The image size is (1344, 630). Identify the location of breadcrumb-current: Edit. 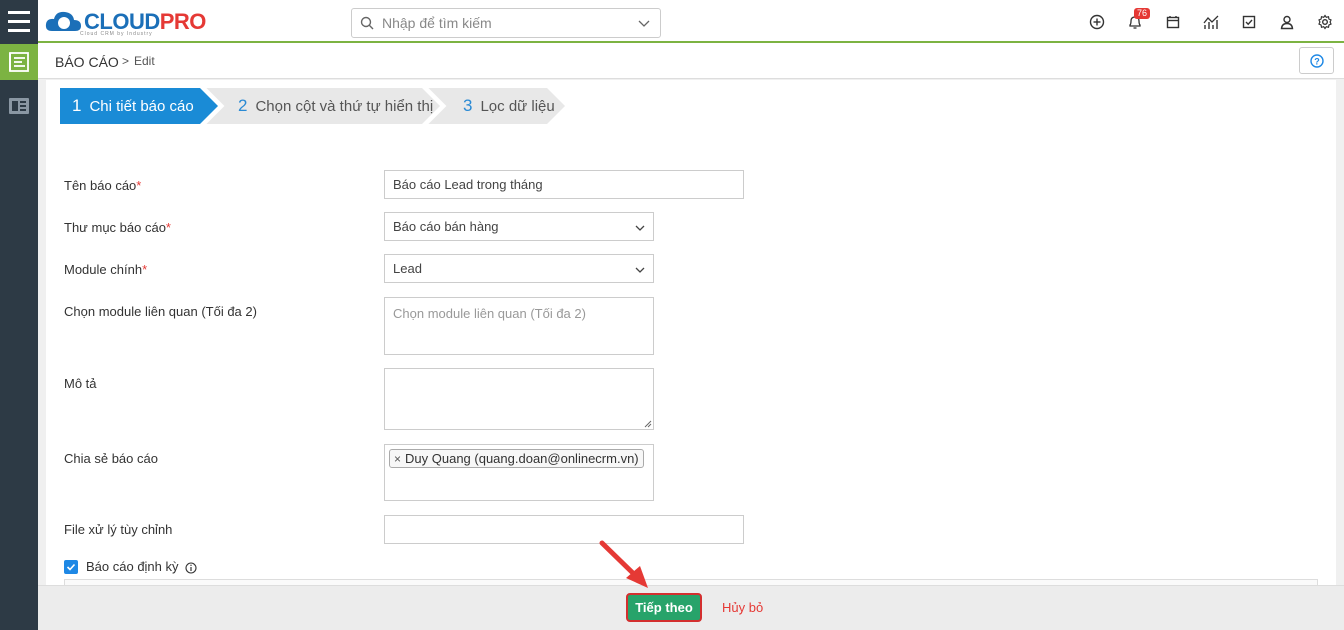
(144, 61).